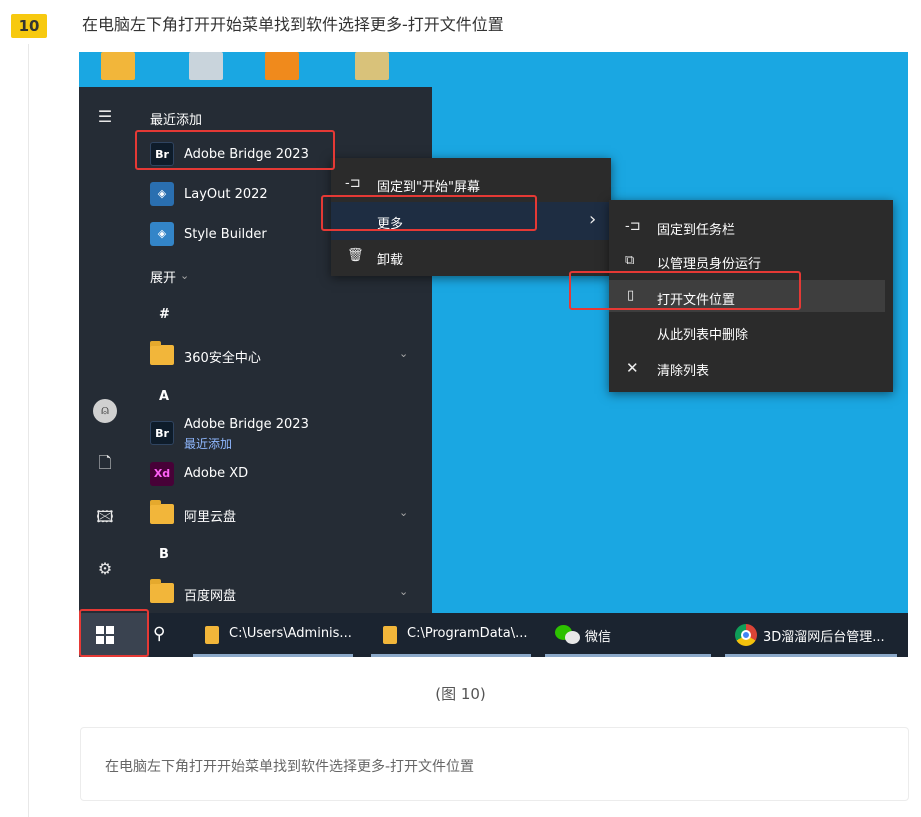  What do you see at coordinates (118, 66) in the screenshot?
I see `desktop-folder-icon` at bounding box center [118, 66].